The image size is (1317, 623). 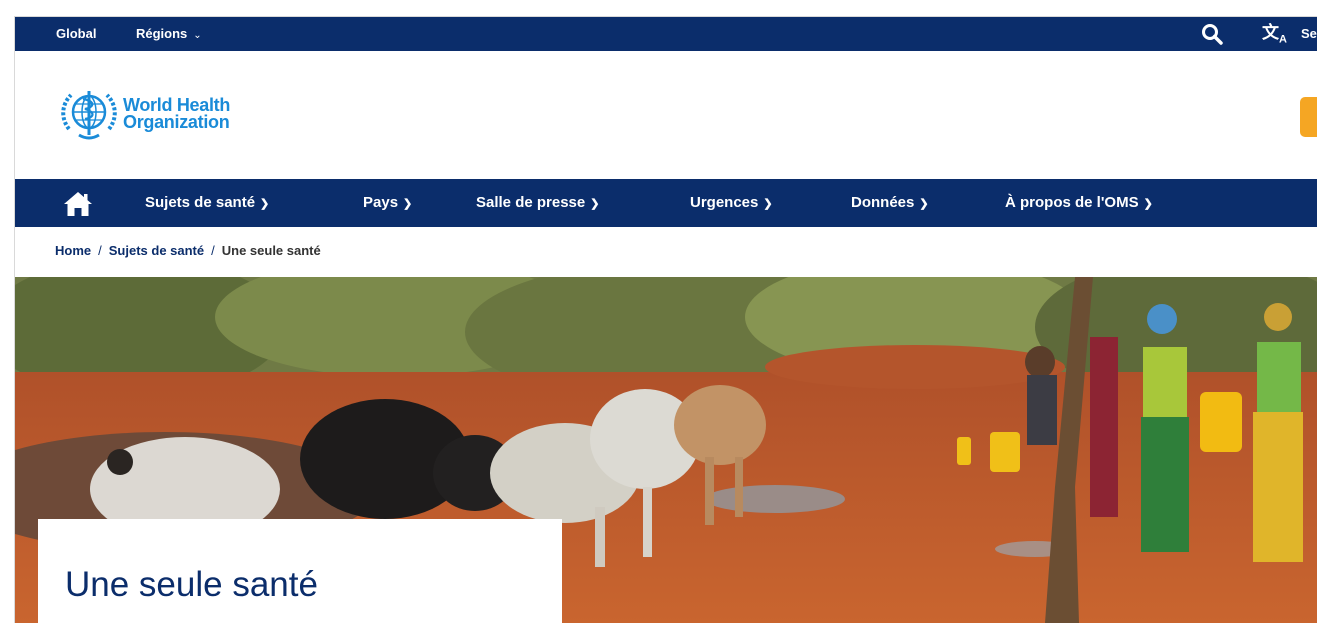 What do you see at coordinates (78, 204) in the screenshot?
I see `home-icon` at bounding box center [78, 204].